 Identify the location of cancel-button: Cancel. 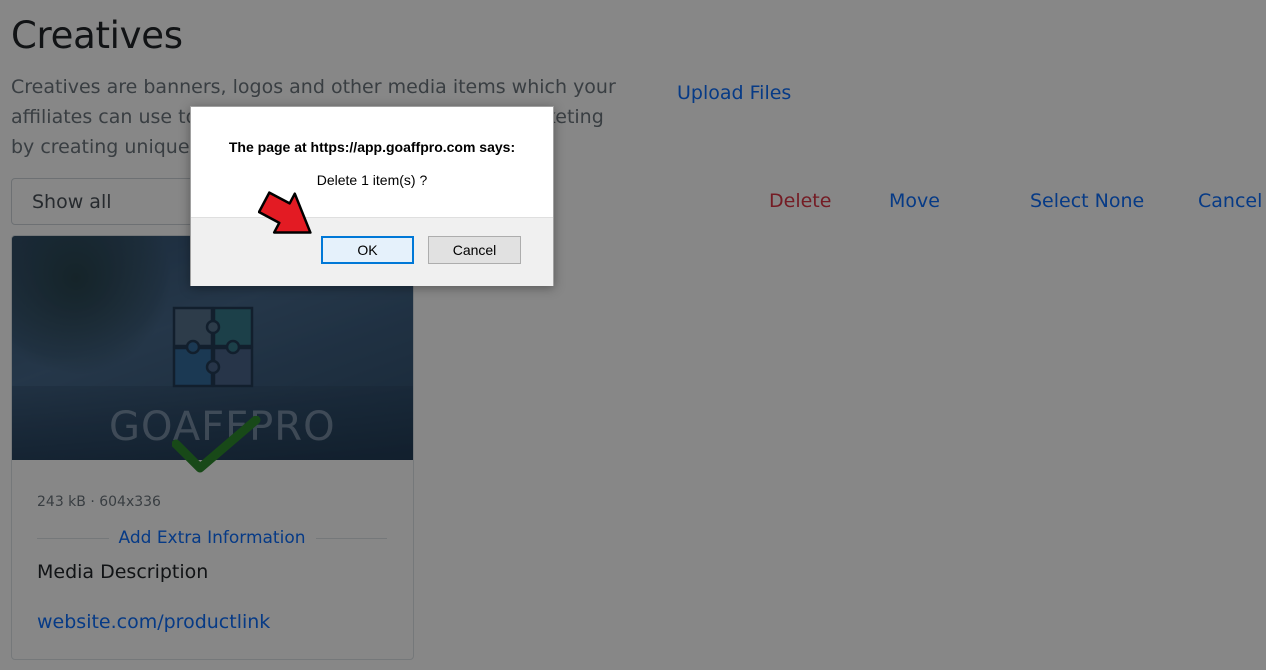
(474, 250).